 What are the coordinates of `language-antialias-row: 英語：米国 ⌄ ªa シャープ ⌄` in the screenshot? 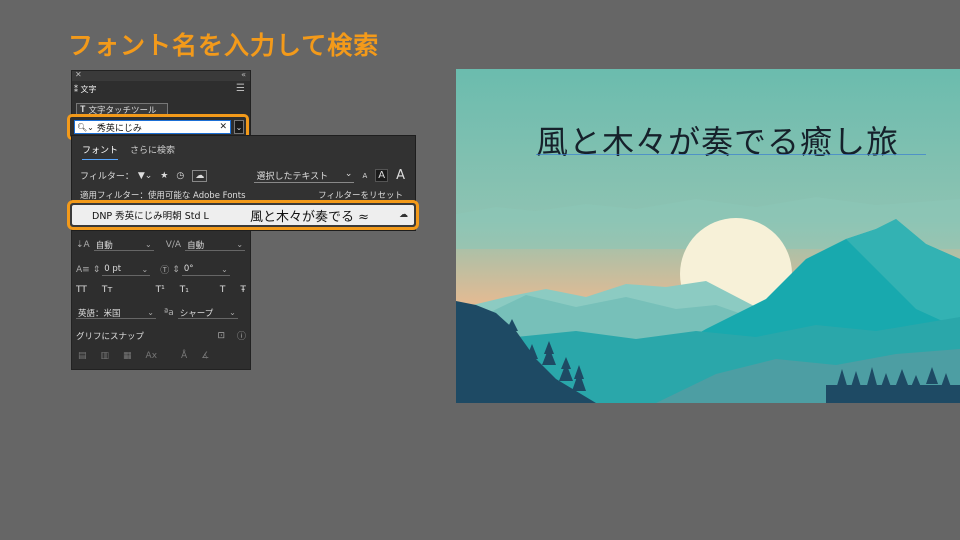 It's located at (157, 313).